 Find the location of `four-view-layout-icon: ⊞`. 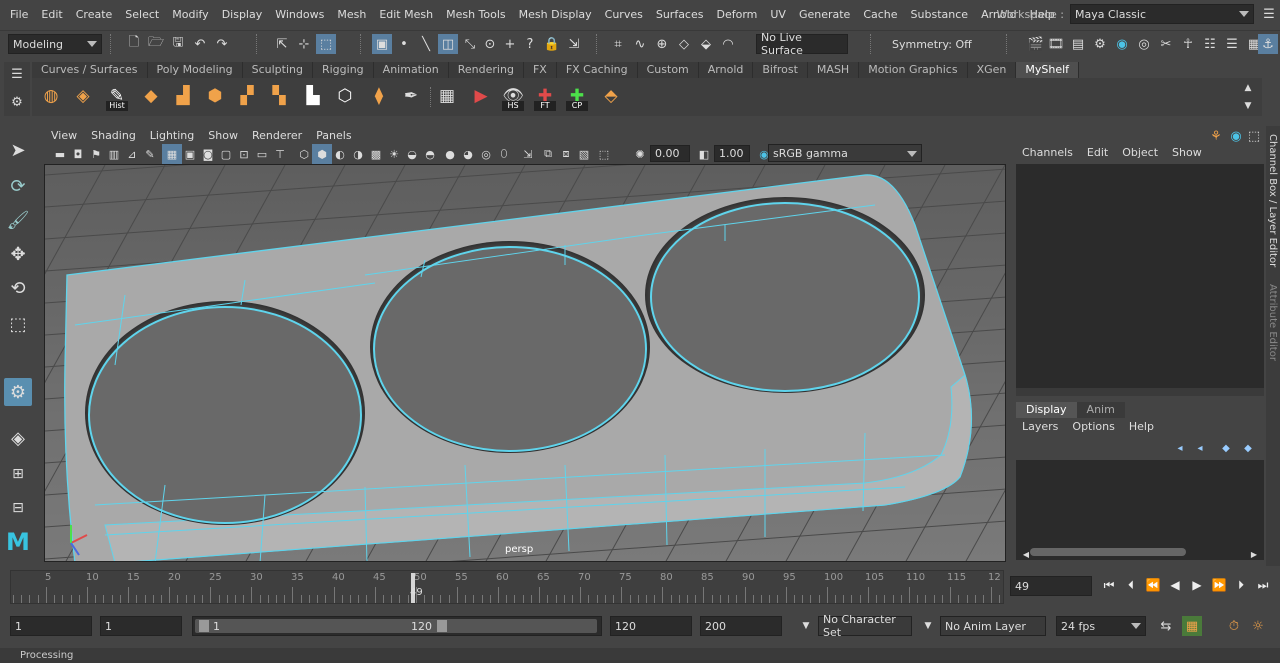

four-view-layout-icon: ⊞ is located at coordinates (18, 474).